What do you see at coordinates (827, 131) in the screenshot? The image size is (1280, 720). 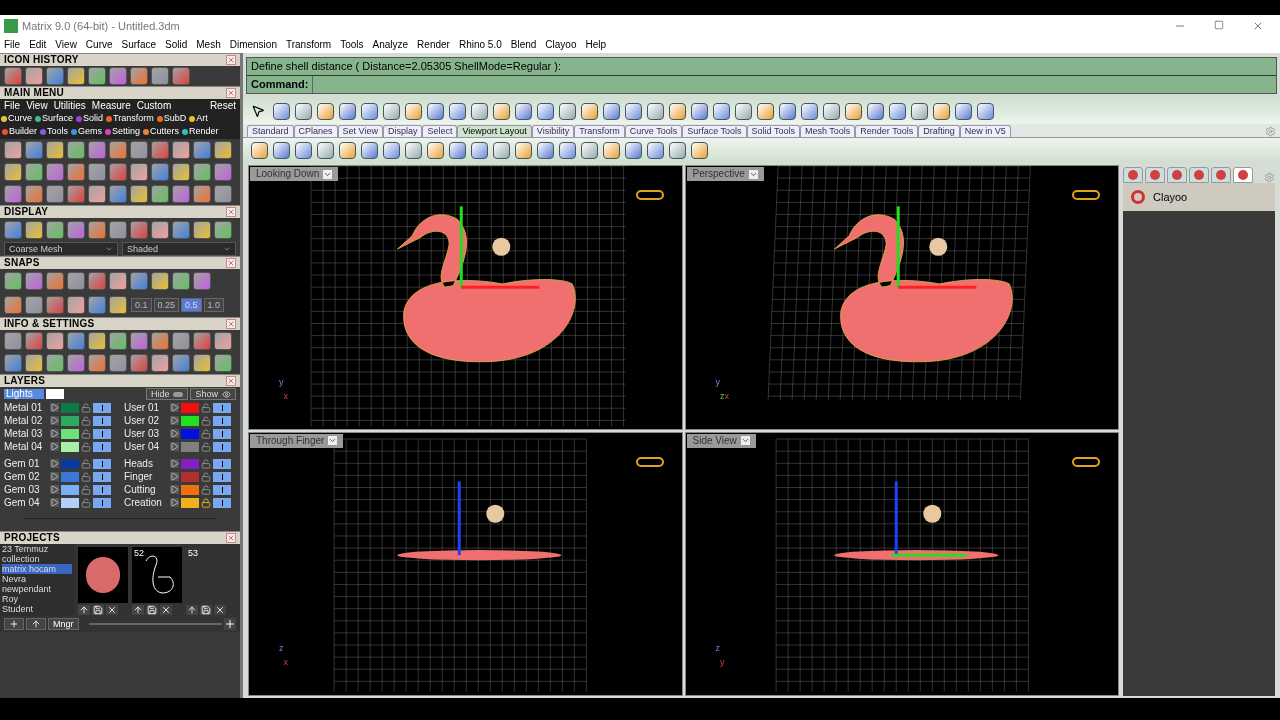 I see `toolbar-tab: Mesh Tools` at bounding box center [827, 131].